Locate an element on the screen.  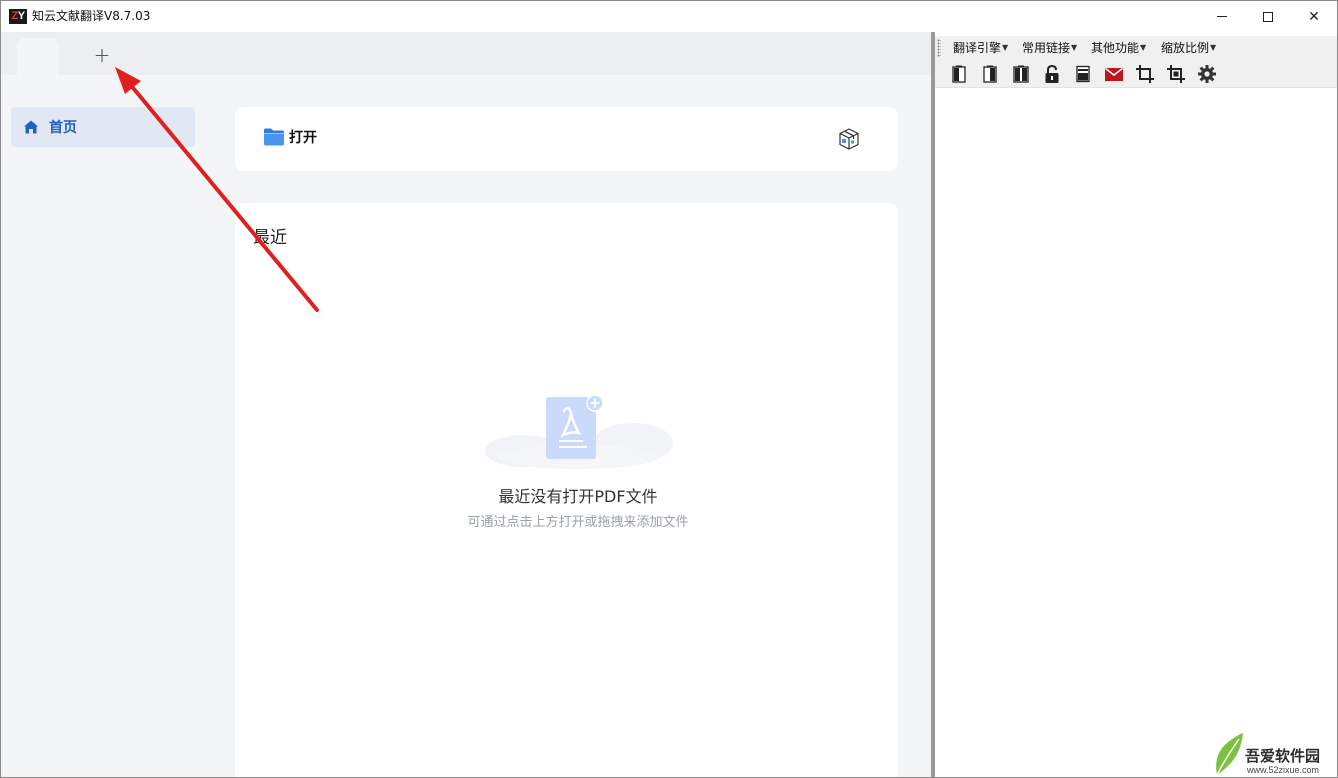
open-button: 打开 is located at coordinates (290, 137).